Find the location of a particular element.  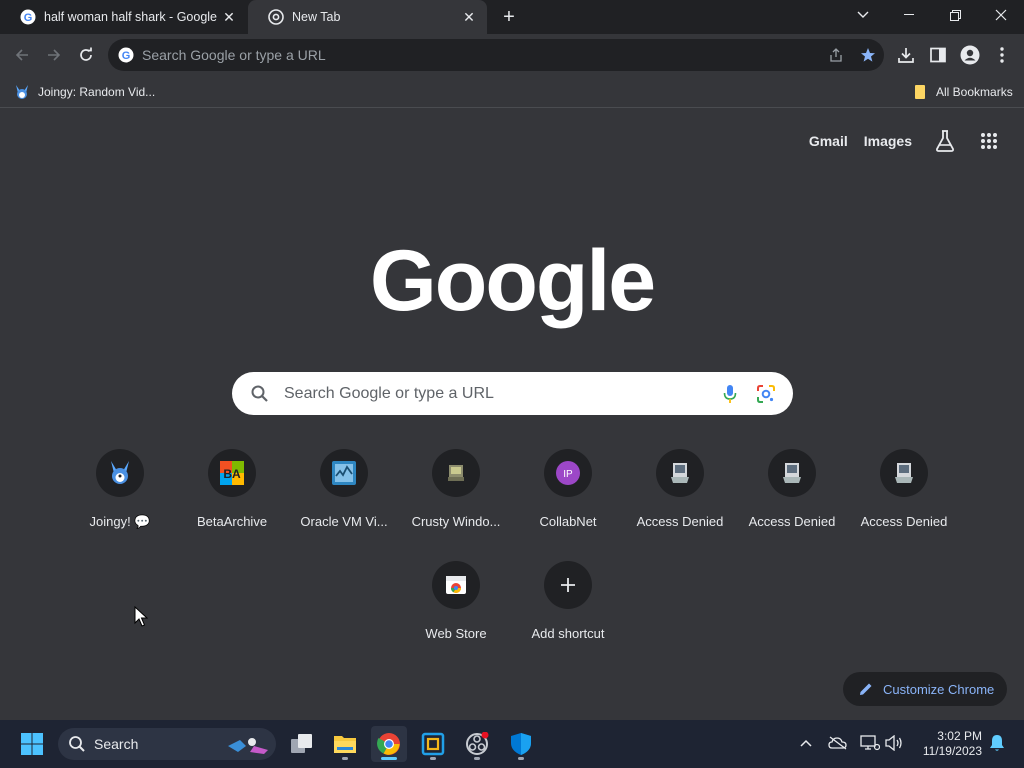

shortcut-label: CollabNet is located at coordinates (568, 521).